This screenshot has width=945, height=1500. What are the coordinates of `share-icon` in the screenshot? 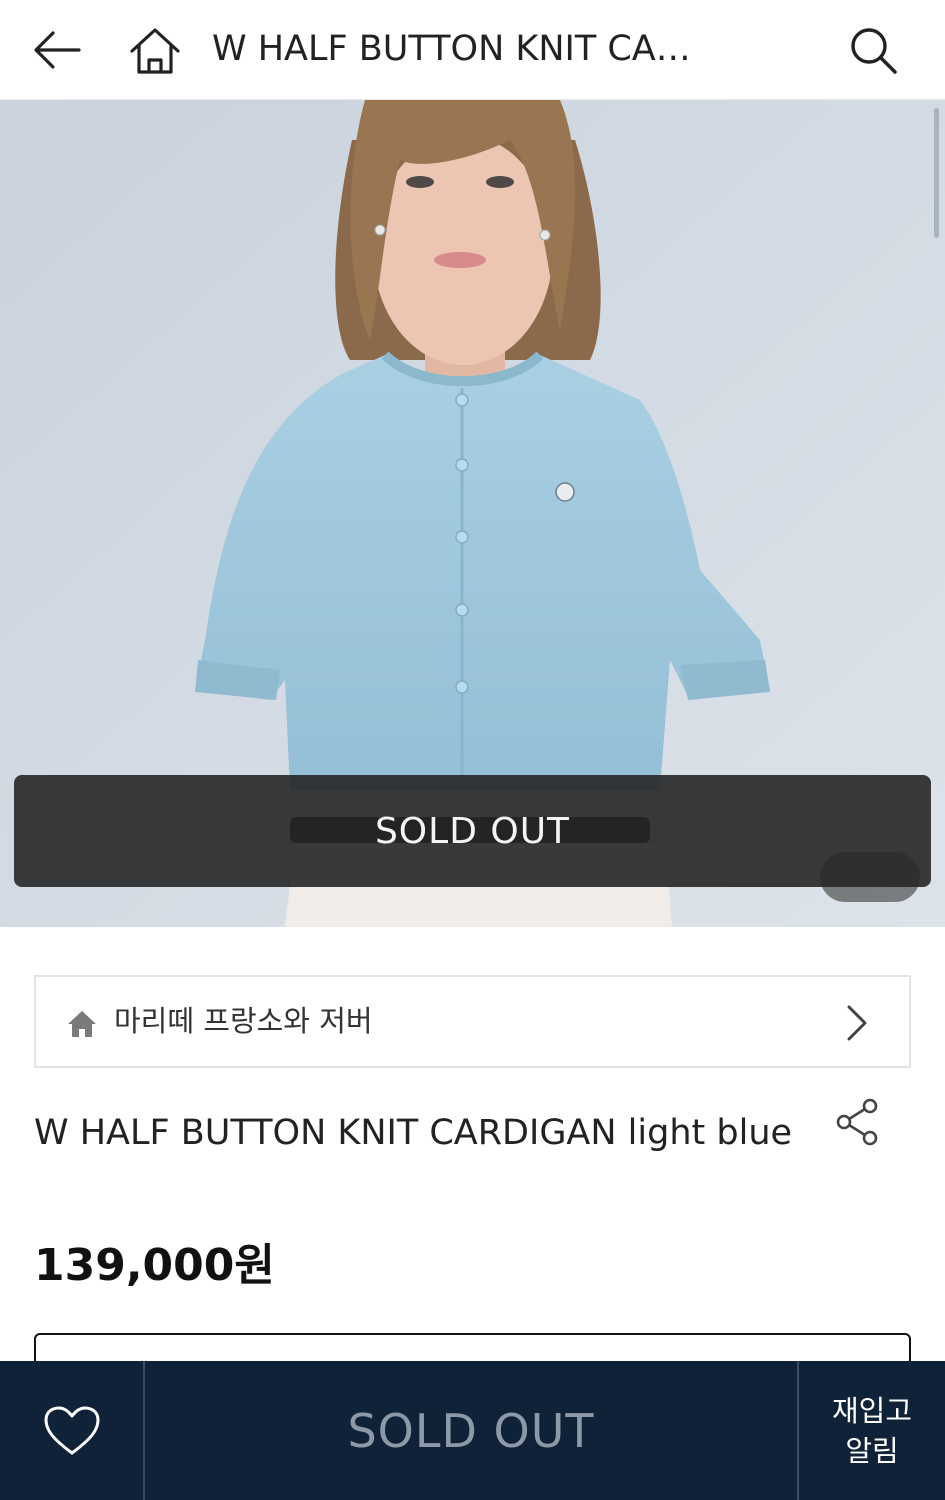 It's located at (857, 1122).